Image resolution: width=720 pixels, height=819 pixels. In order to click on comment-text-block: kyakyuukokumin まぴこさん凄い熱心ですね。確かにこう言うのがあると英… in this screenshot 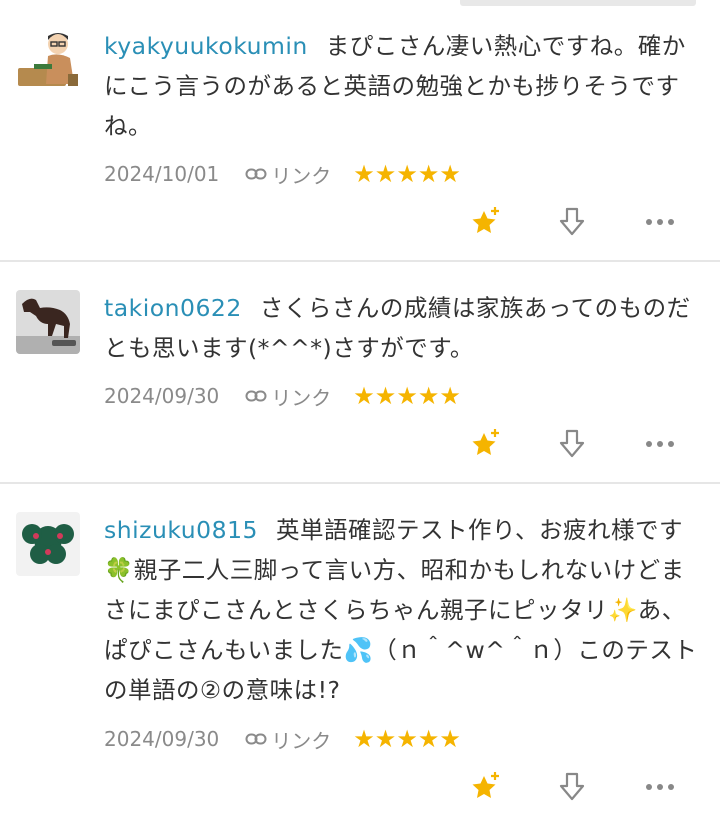, I will do `click(404, 86)`.